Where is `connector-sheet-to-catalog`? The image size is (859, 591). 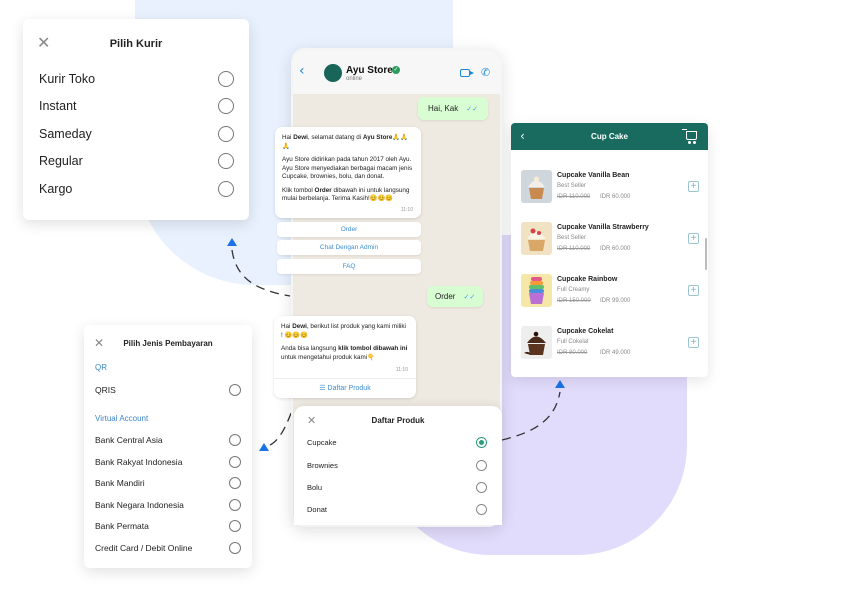
connector-sheet-to-catalog is located at coordinates (531, 416).